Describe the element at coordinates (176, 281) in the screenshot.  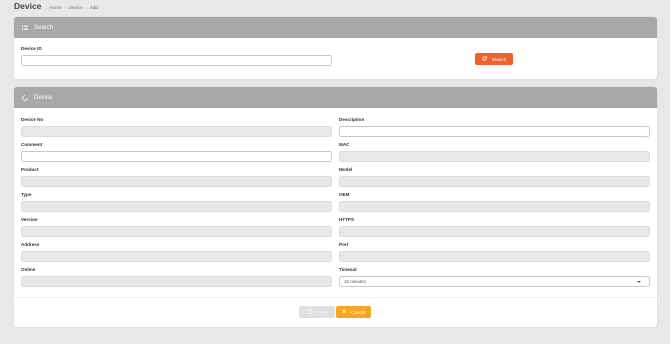
I see `online-field` at that location.